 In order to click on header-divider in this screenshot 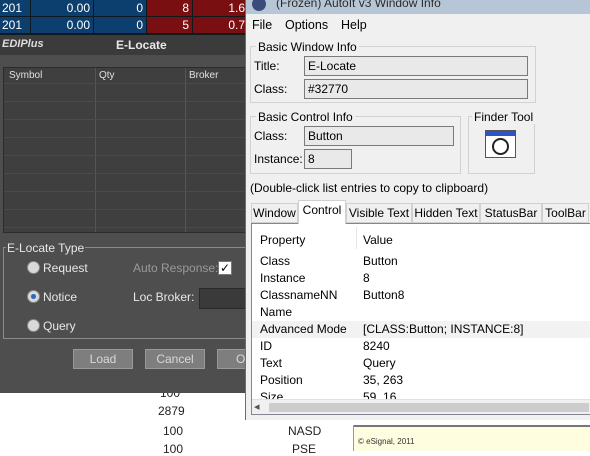, I will do `click(356, 238)`.